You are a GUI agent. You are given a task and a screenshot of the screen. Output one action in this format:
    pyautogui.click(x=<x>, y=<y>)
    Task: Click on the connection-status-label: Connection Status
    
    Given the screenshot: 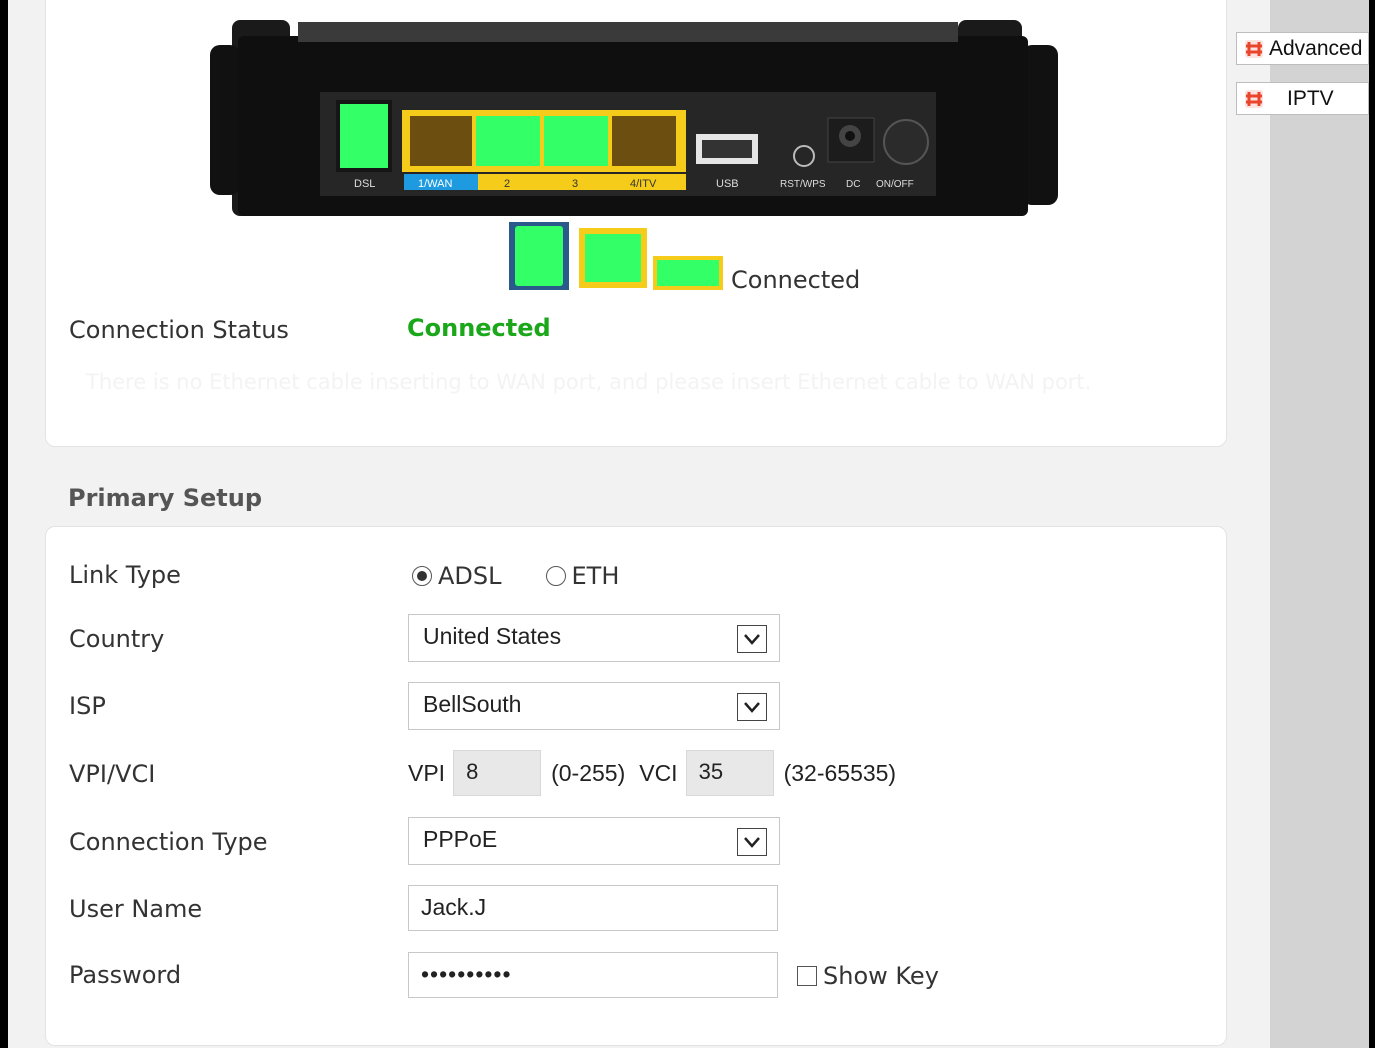 What is the action you would take?
    pyautogui.click(x=179, y=330)
    